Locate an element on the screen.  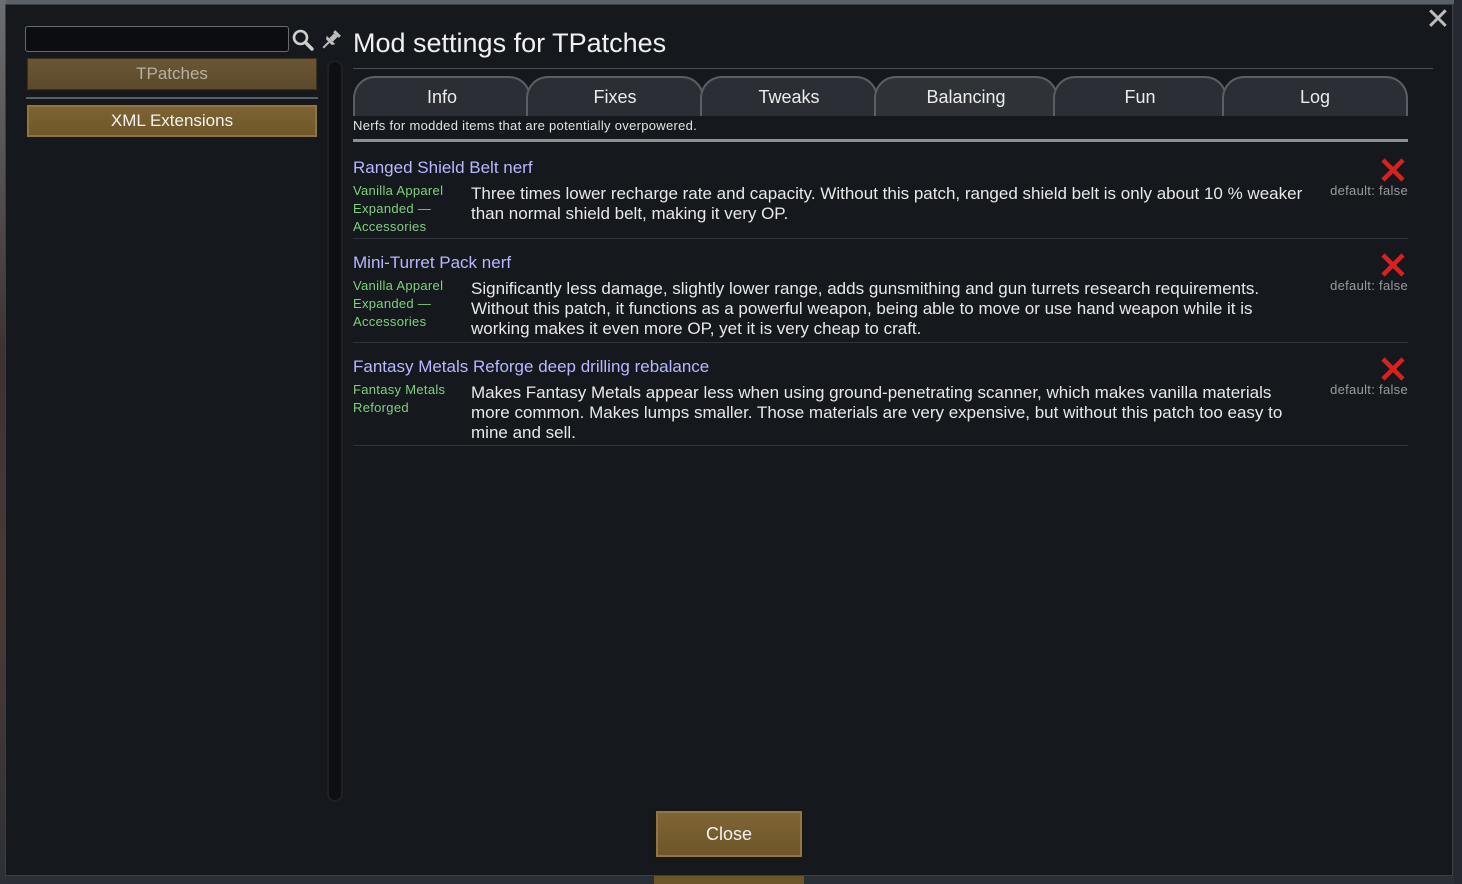
close-icon: ✕ is located at coordinates (1438, 20).